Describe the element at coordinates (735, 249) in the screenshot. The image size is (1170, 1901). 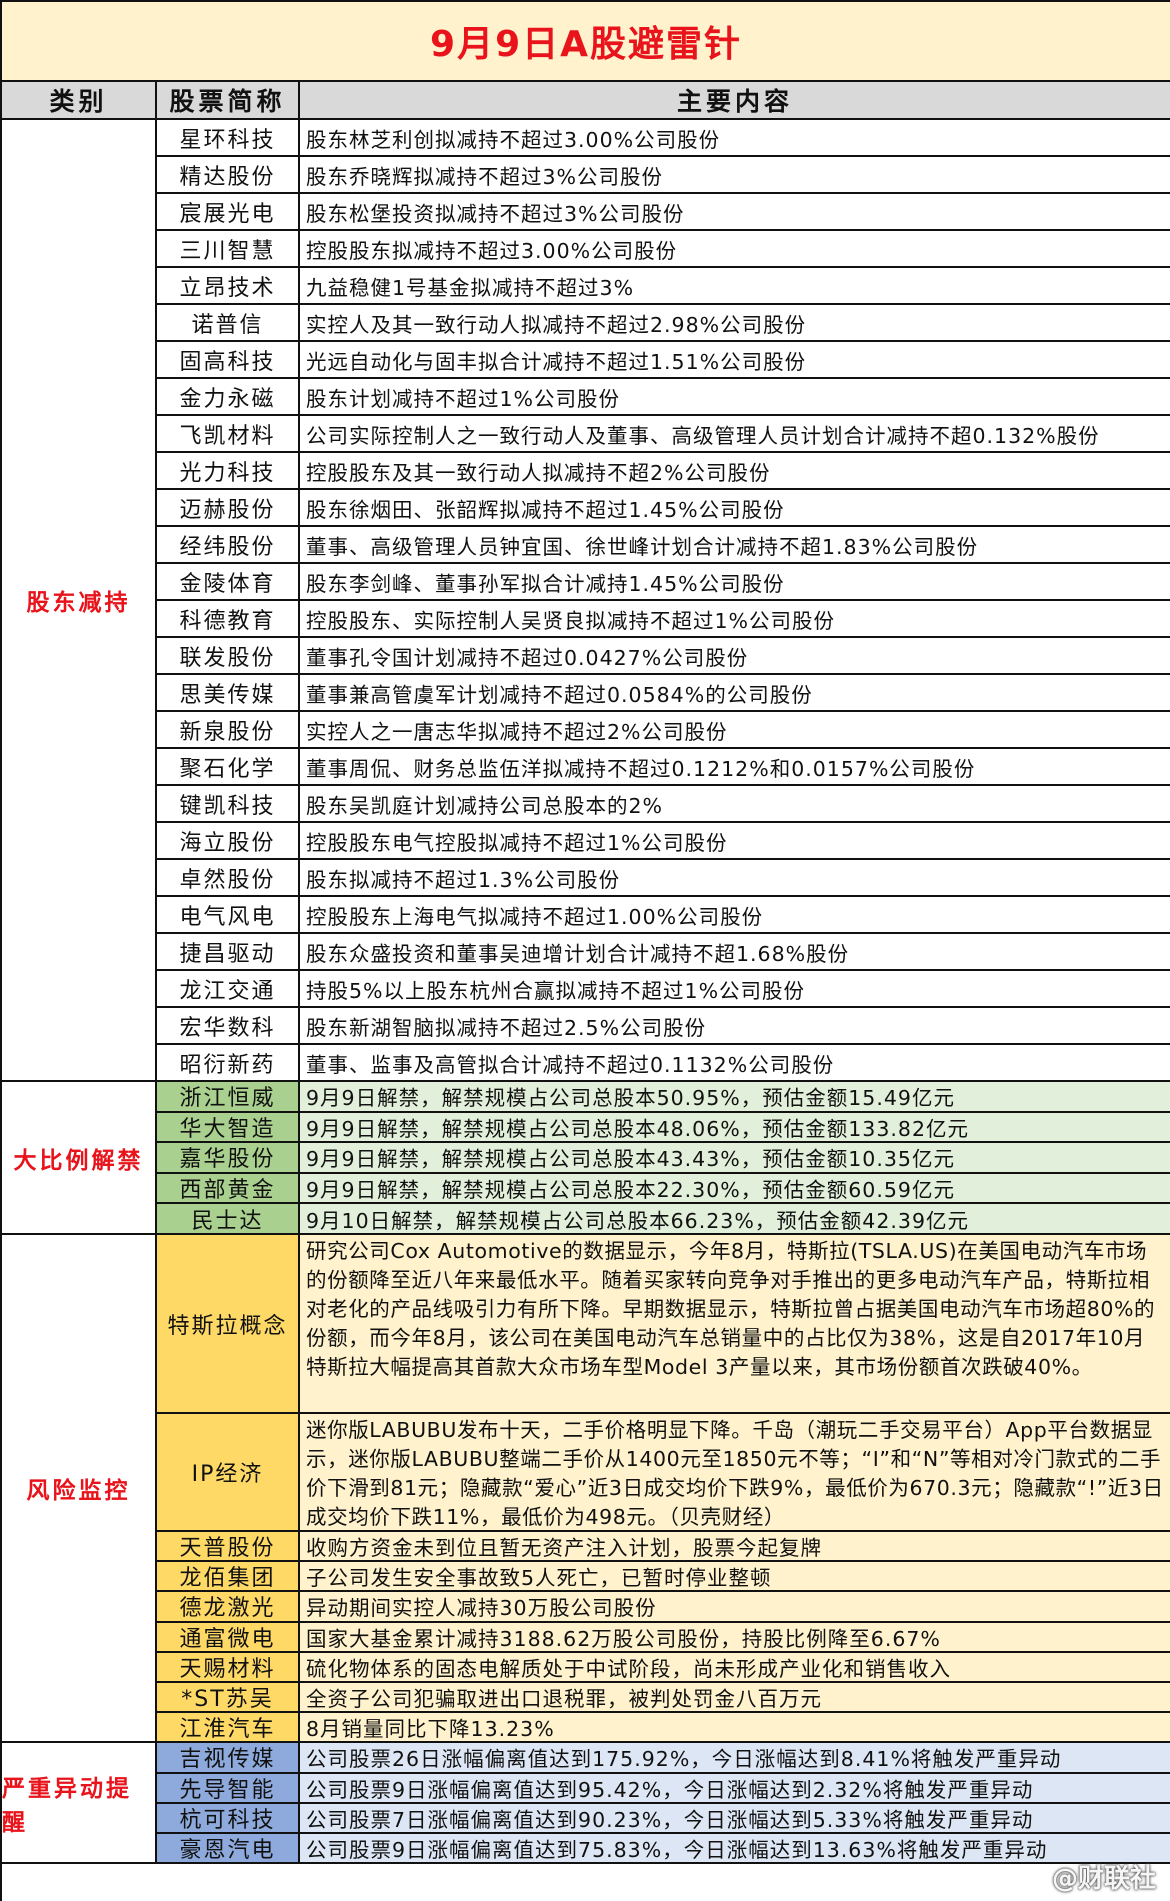
I see `row-content: 控股股东拟减持不超过3.00%公司股份` at that location.